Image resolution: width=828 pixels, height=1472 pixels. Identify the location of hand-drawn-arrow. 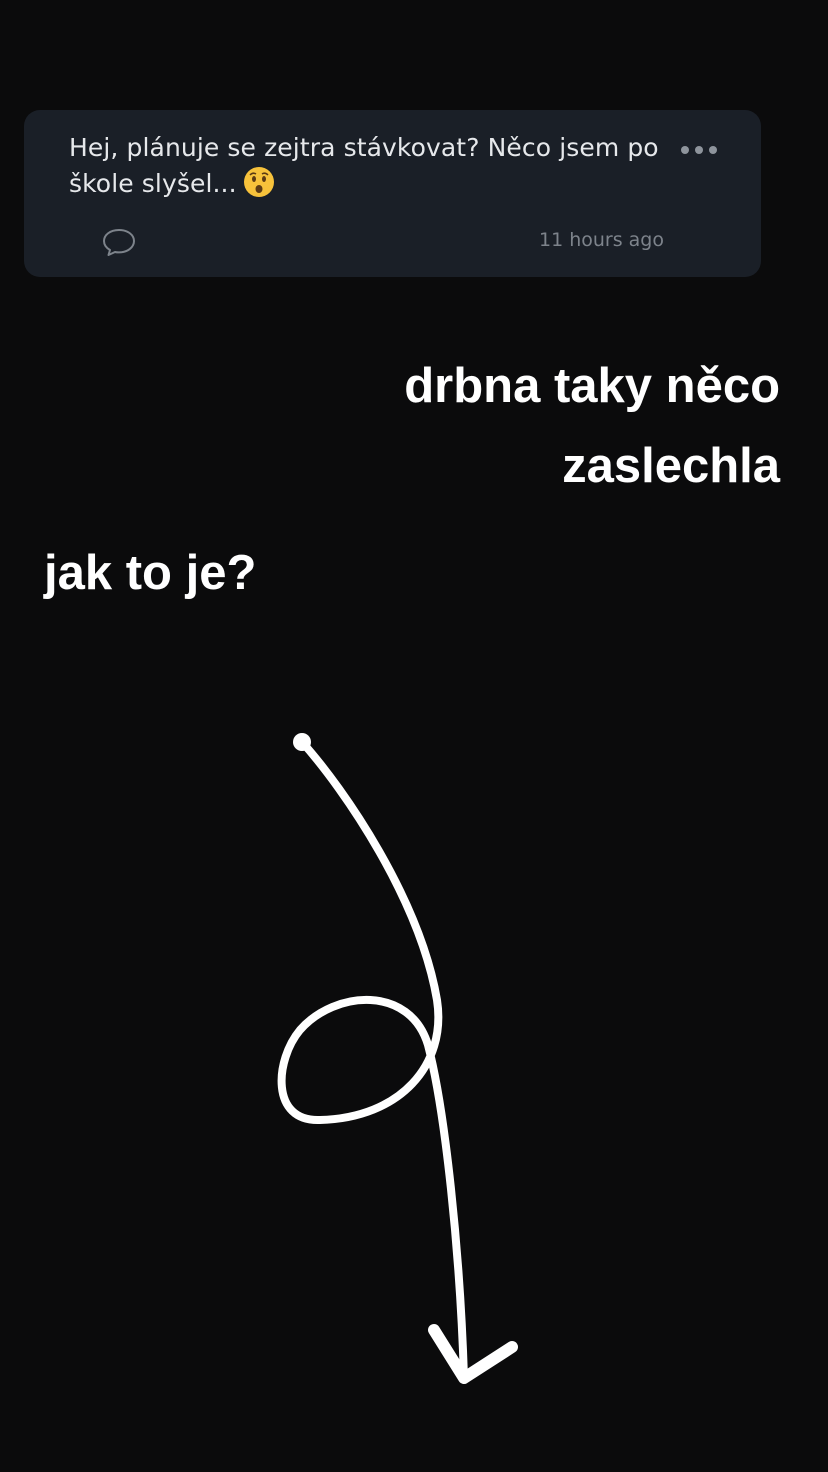
(397, 1058).